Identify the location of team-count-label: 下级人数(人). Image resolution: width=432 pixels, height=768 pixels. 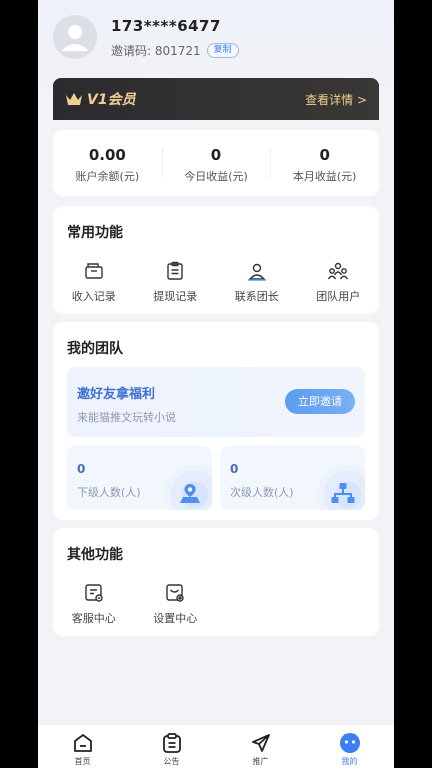
(109, 492).